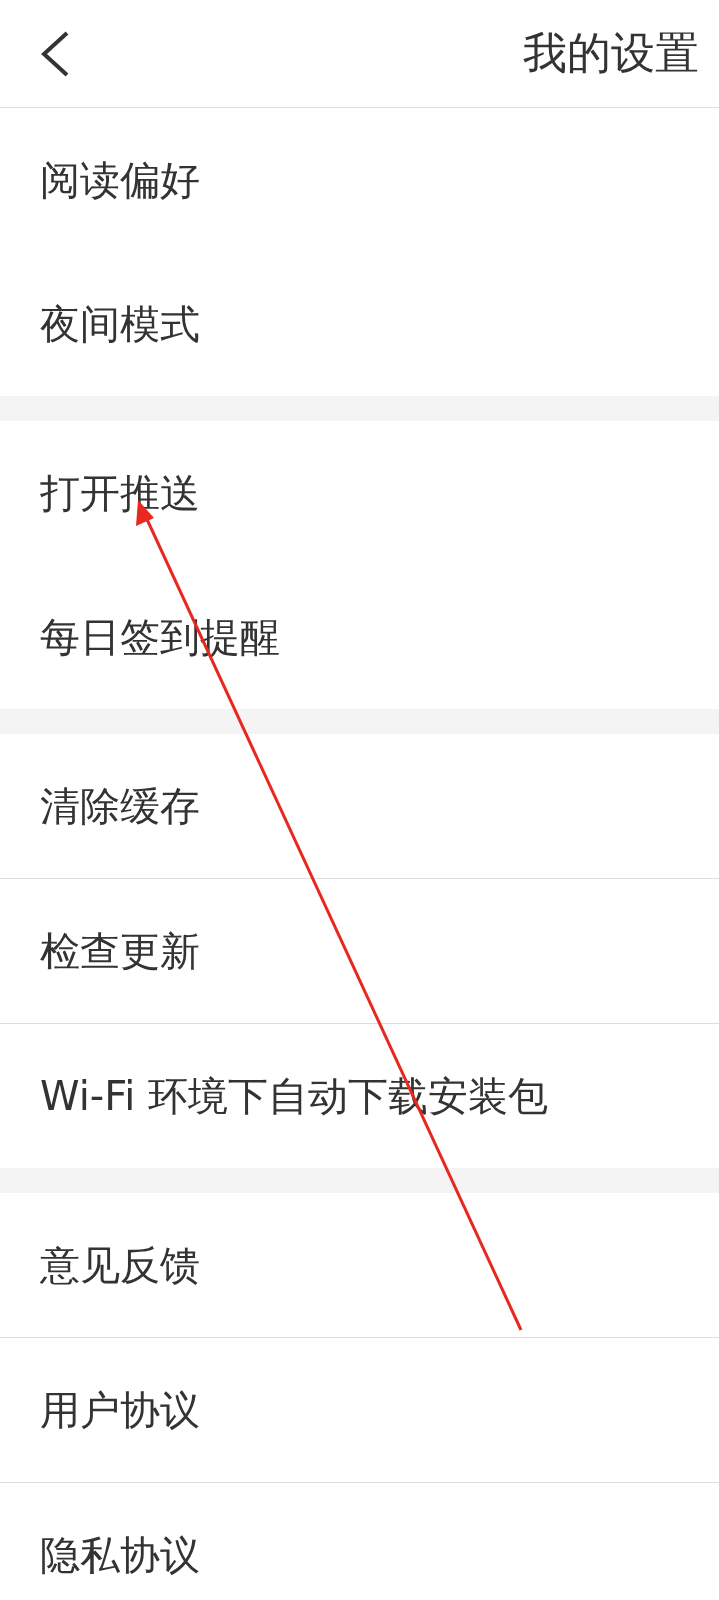 The width and height of the screenshot is (719, 1600). Describe the element at coordinates (611, 53) in the screenshot. I see `page-title: 我的设置` at that location.